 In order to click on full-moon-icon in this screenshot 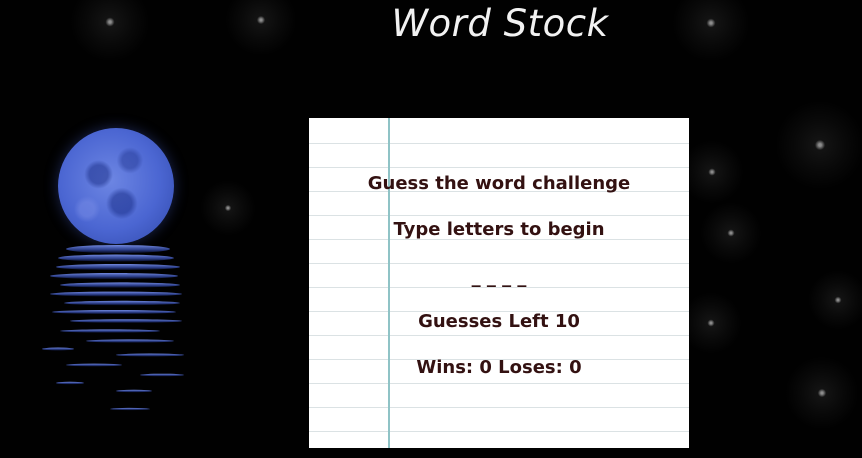, I will do `click(116, 186)`.